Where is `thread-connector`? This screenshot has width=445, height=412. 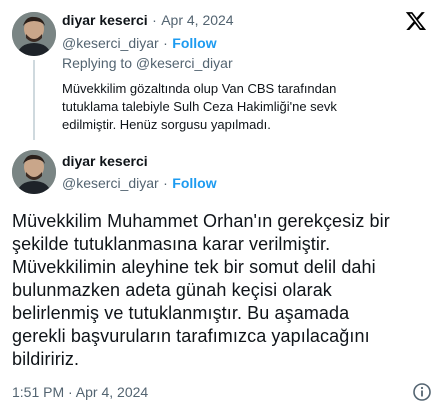
thread-connector is located at coordinates (34, 100).